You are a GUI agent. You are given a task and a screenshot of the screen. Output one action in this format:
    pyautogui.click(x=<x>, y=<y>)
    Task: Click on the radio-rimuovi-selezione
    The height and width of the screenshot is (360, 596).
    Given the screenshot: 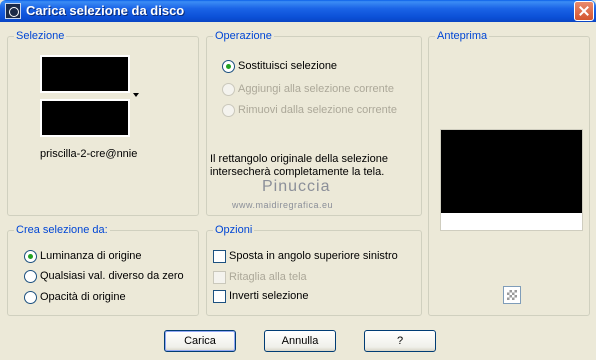 What is the action you would take?
    pyautogui.click(x=228, y=110)
    